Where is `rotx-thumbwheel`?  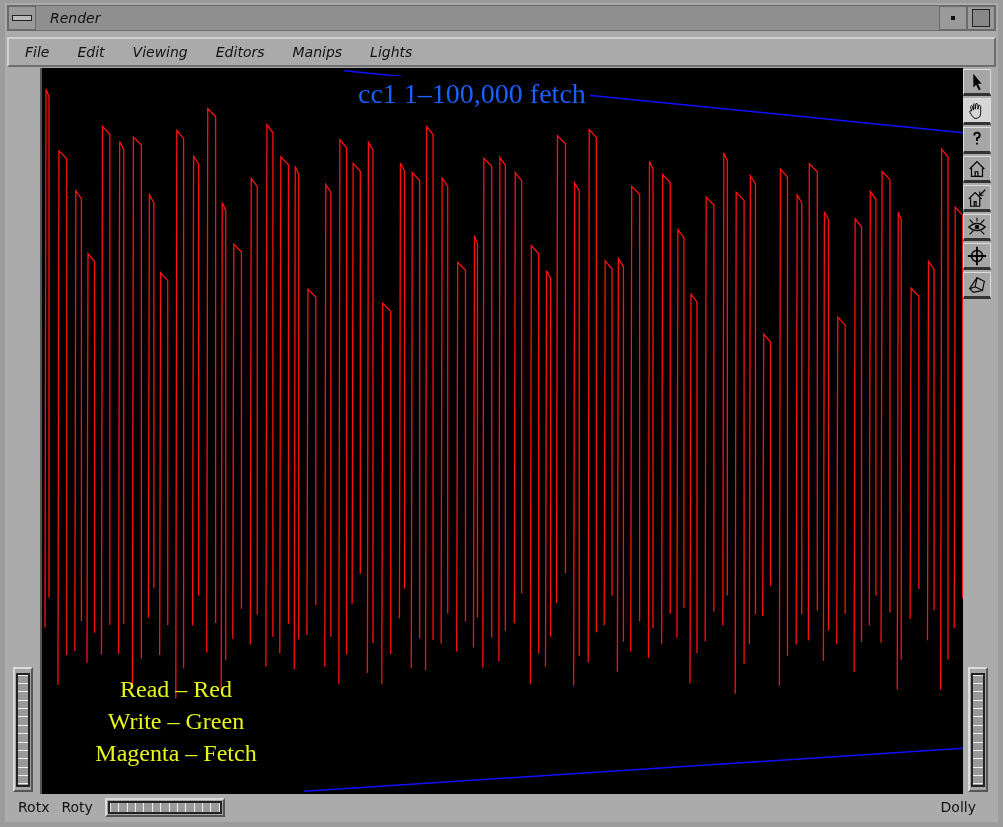
rotx-thumbwheel is located at coordinates (22, 729).